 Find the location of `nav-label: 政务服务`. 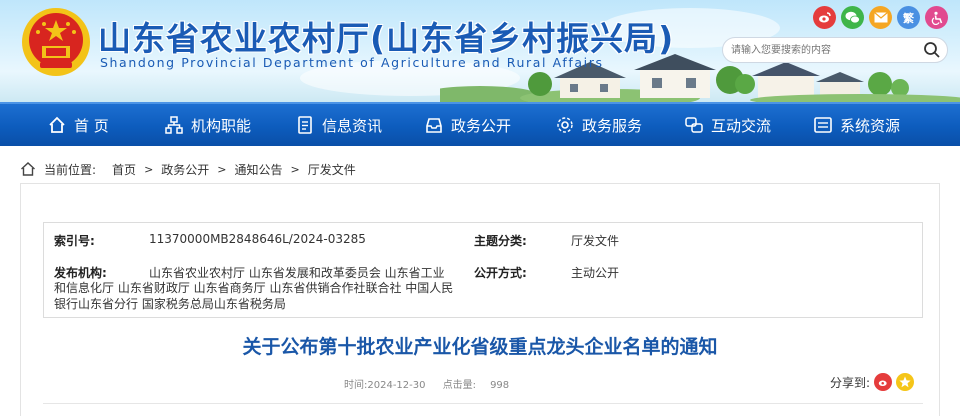

nav-label: 政务服务 is located at coordinates (612, 125).